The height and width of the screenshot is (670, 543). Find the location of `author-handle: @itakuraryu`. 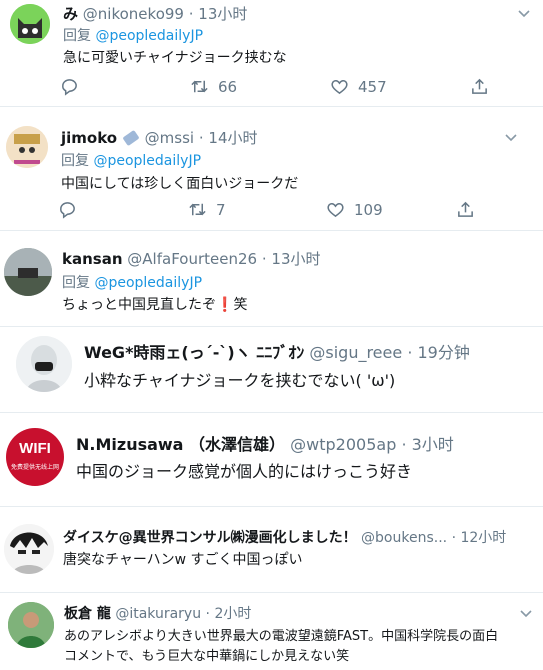

author-handle: @itakuraryu is located at coordinates (158, 614).